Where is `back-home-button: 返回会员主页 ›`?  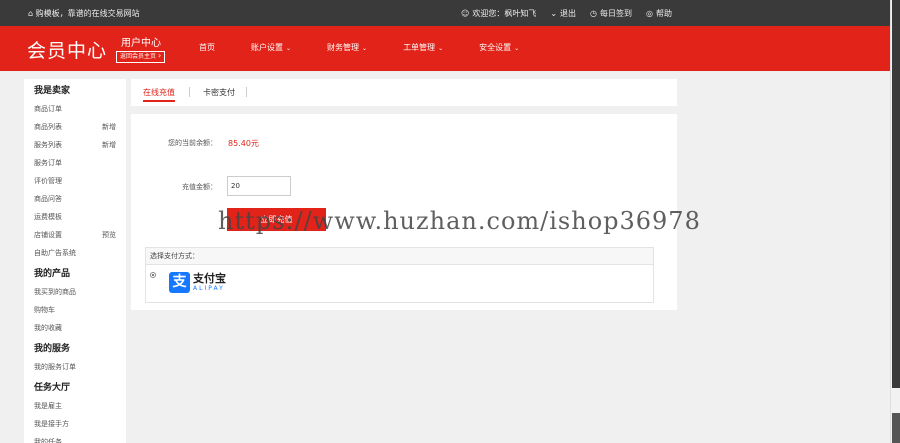 back-home-button: 返回会员主页 › is located at coordinates (141, 57).